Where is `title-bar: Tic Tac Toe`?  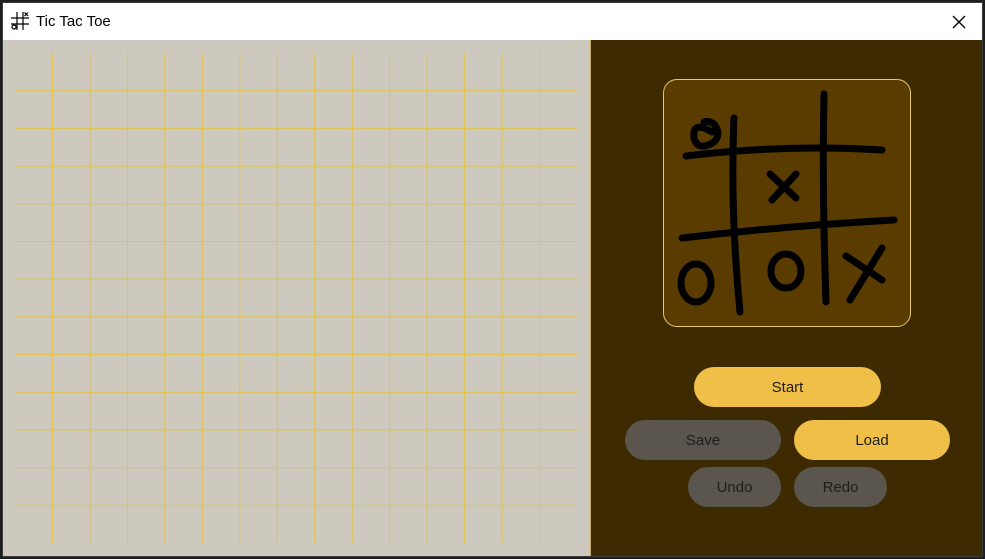 title-bar: Tic Tac Toe is located at coordinates (492, 21).